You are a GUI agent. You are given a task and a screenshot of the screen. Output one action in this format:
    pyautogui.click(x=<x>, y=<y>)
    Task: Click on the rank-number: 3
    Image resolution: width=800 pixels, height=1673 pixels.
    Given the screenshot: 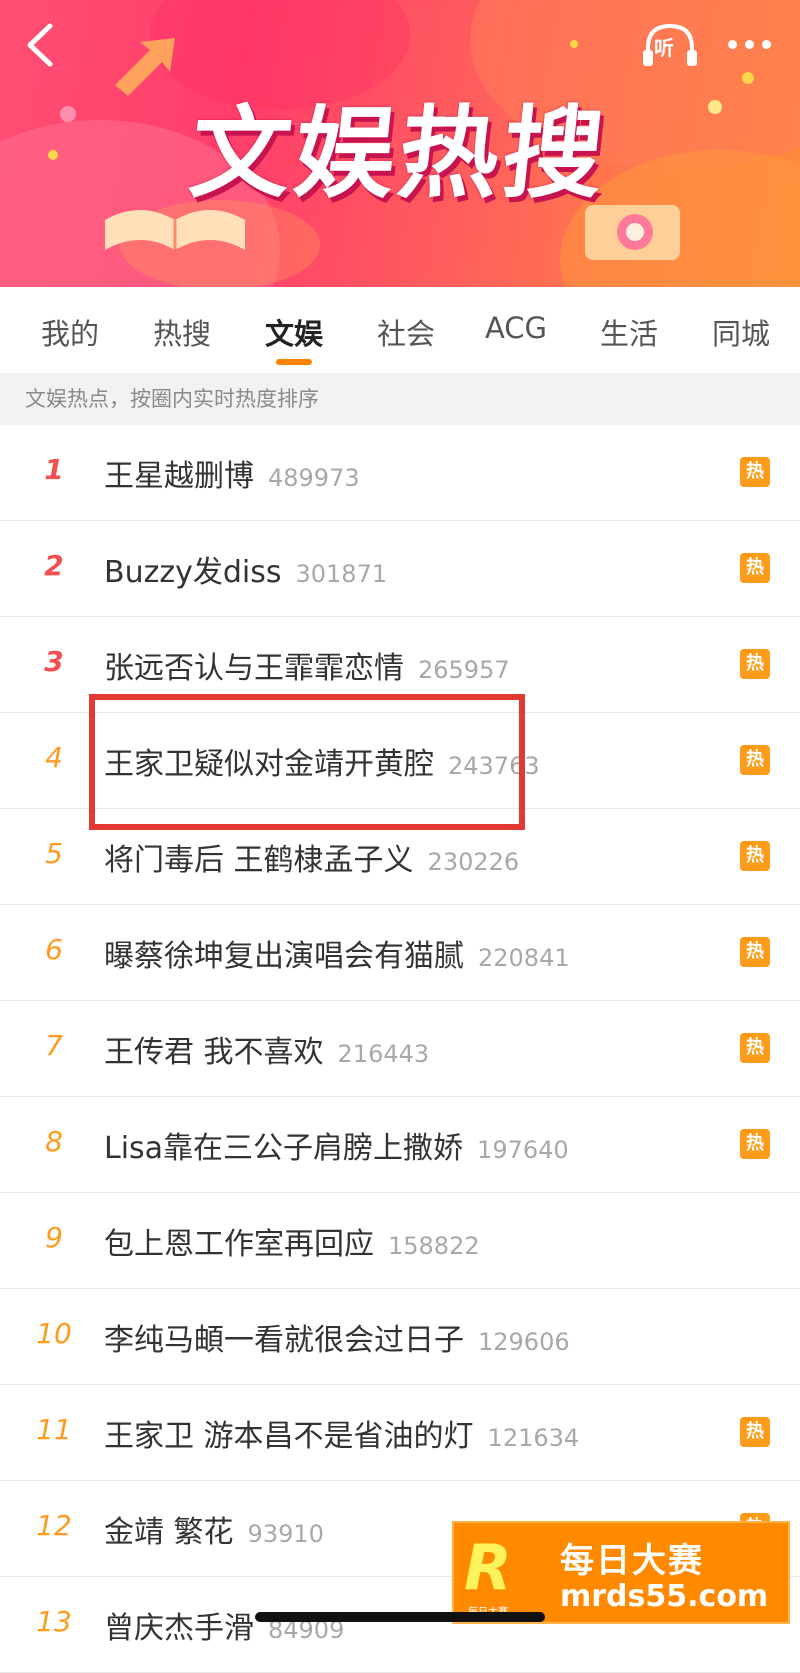 What is the action you would take?
    pyautogui.click(x=54, y=661)
    